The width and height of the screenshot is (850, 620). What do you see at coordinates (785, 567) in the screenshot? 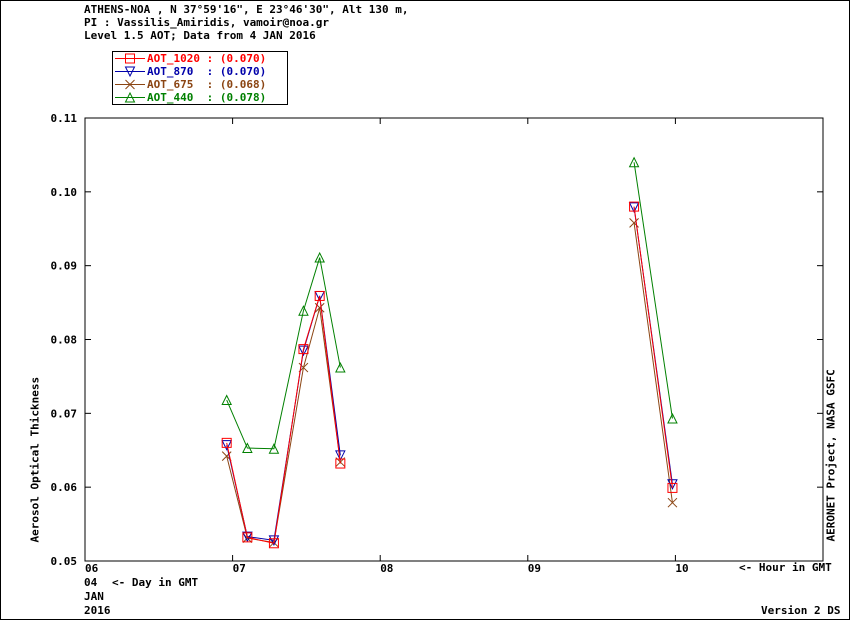
I see `hour-axis-label: <- Hour in GMT` at bounding box center [785, 567].